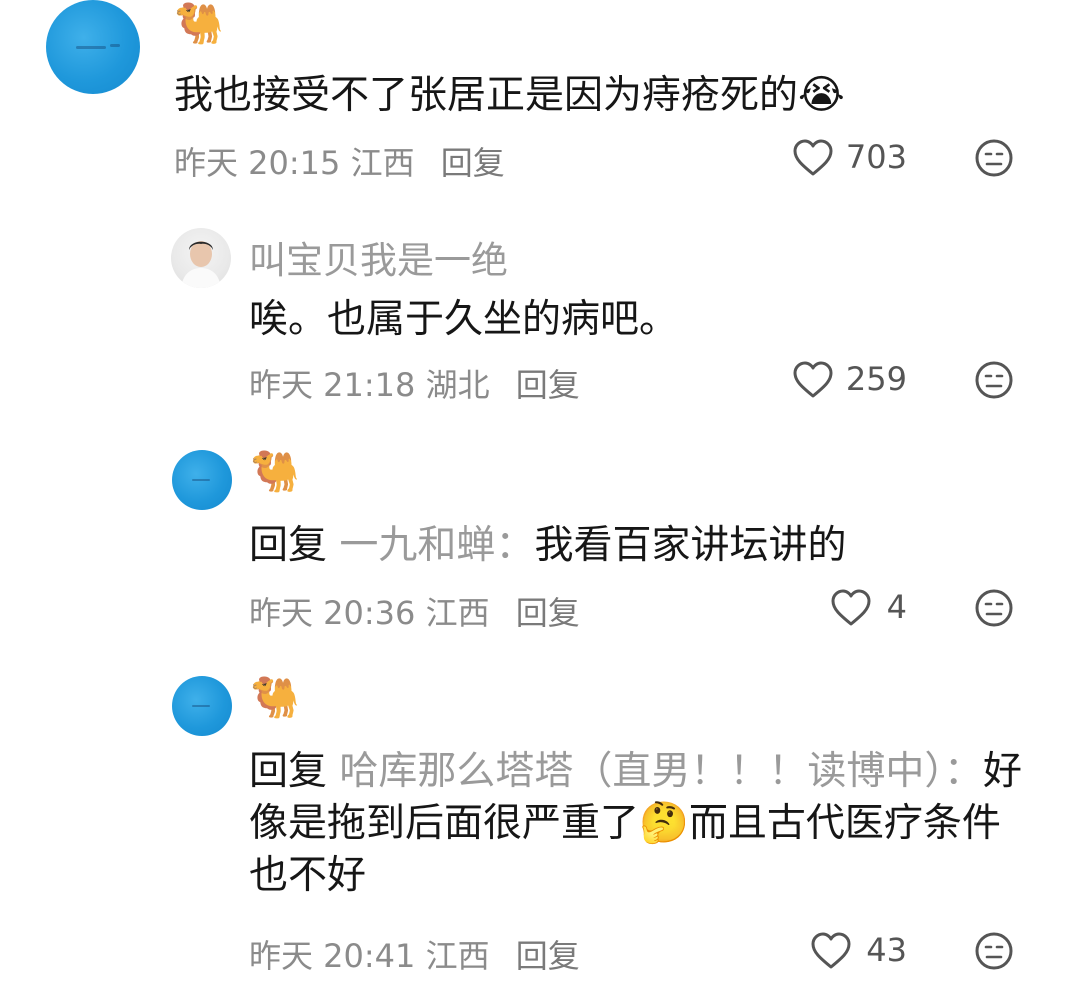  What do you see at coordinates (332, 613) in the screenshot?
I see `timestamp: 昨天 20:36` at bounding box center [332, 613].